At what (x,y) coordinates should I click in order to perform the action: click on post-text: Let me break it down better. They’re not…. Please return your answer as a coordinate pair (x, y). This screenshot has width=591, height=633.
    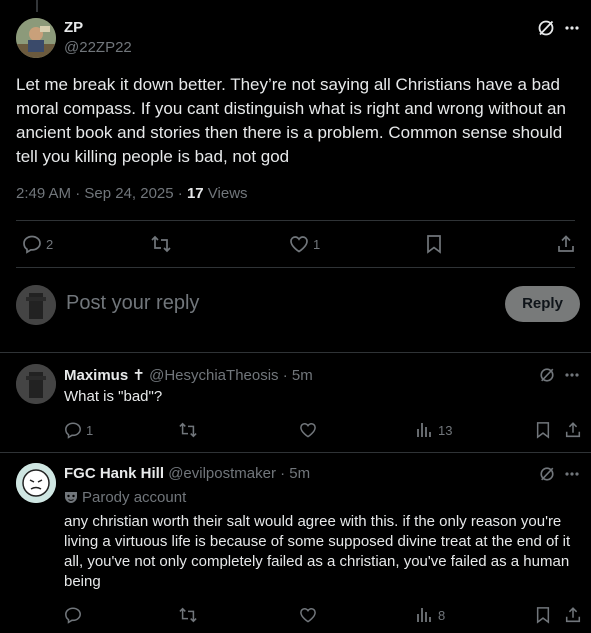
    Looking at the image, I should click on (291, 120).